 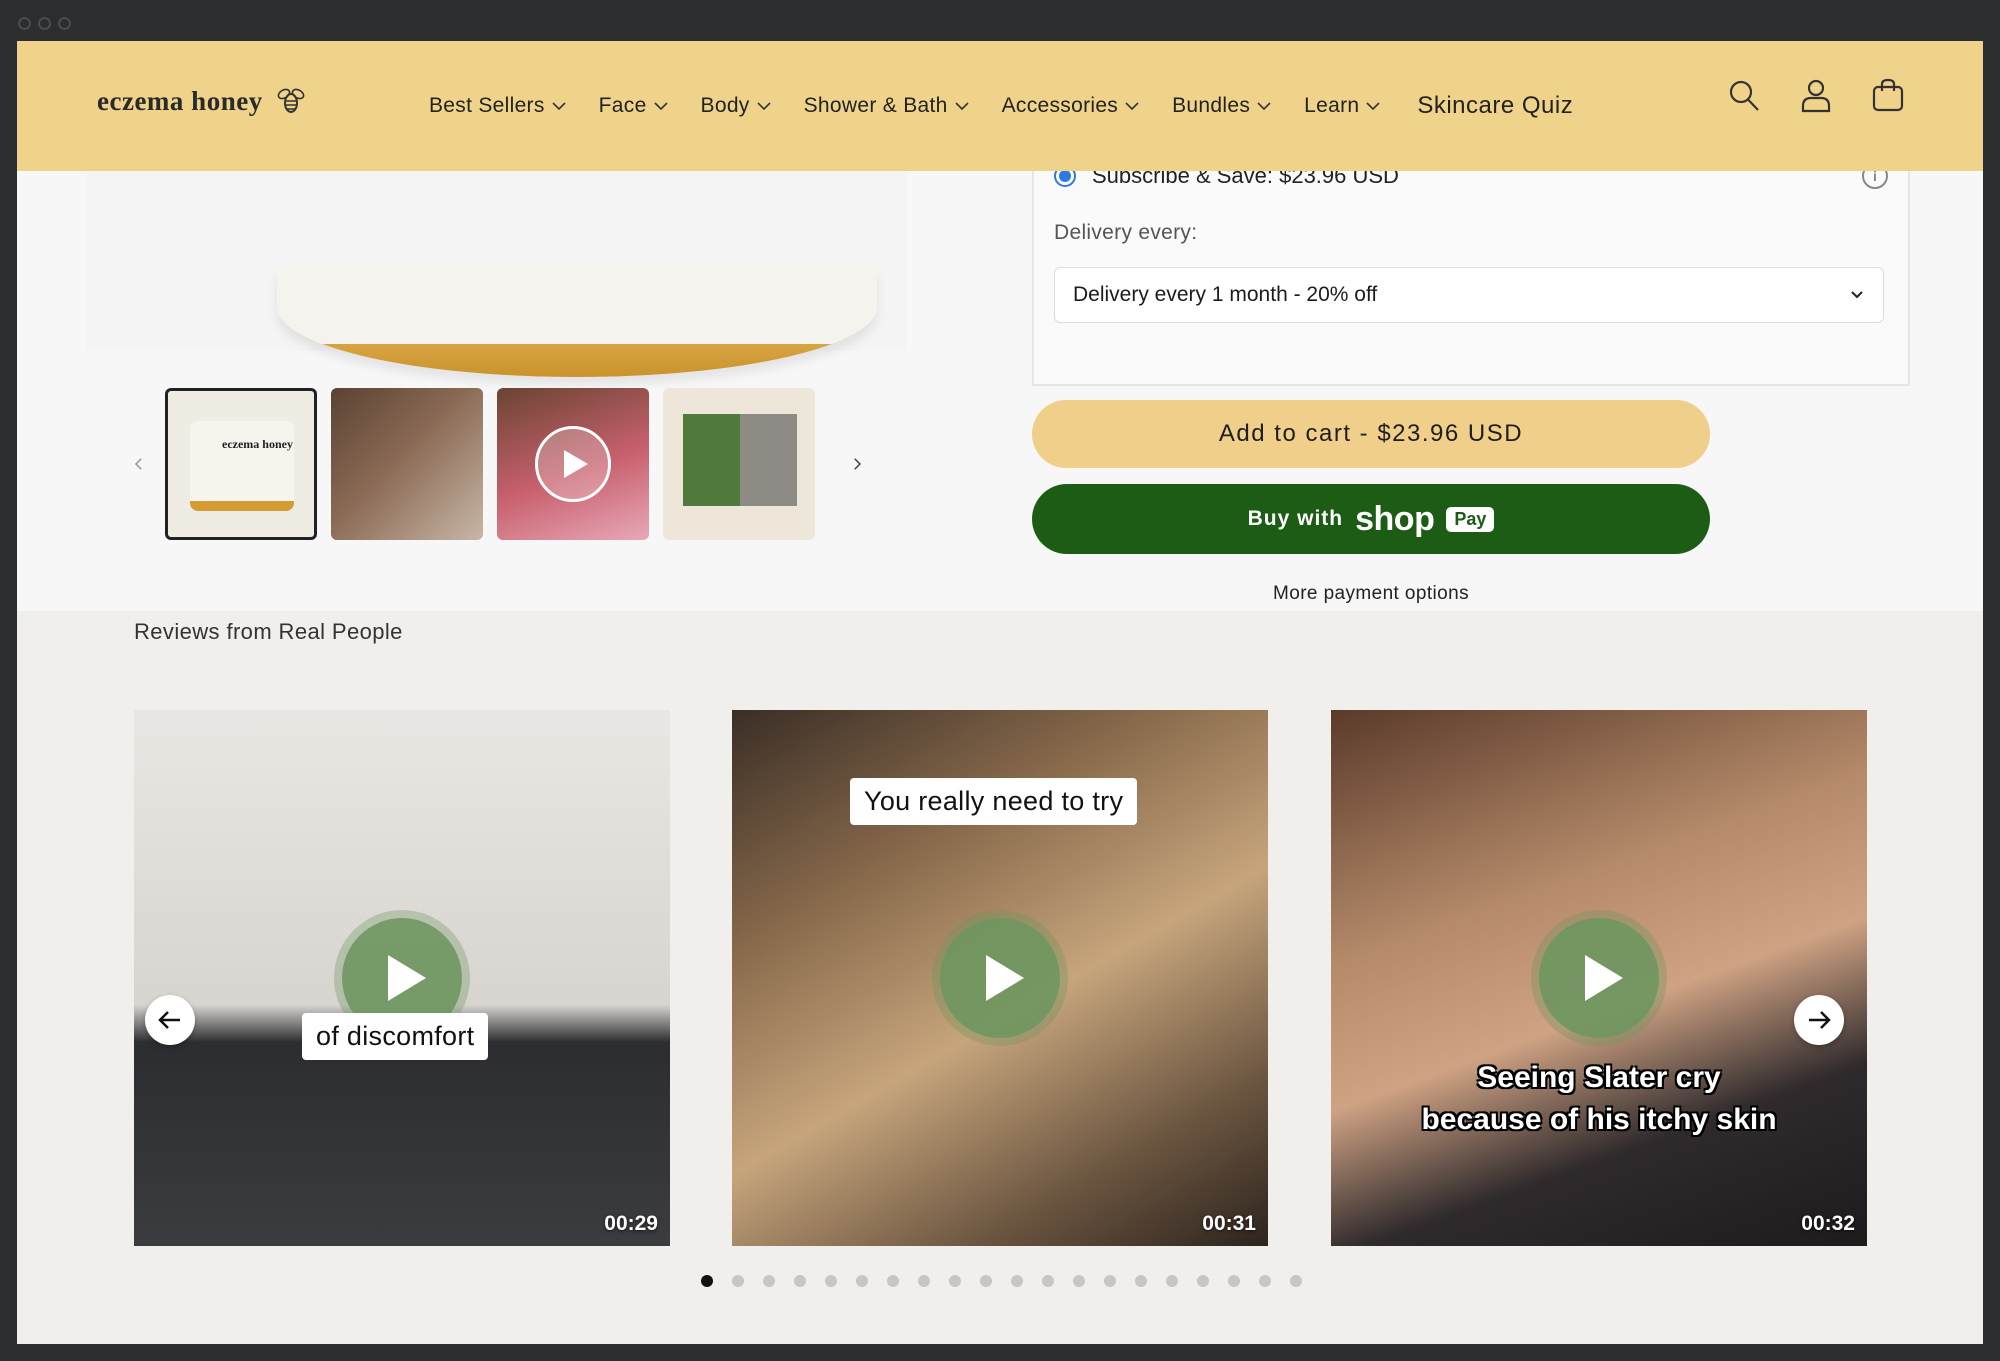 I want to click on thumbnail-3-video, so click(x=573, y=464).